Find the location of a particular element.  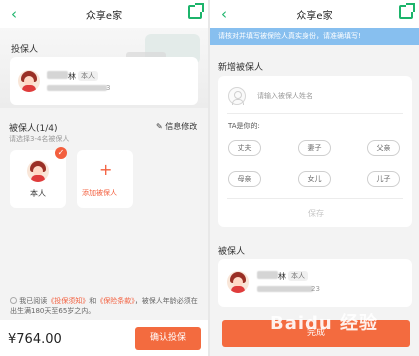

relation-husband-chip: 丈夫 is located at coordinates (244, 148).